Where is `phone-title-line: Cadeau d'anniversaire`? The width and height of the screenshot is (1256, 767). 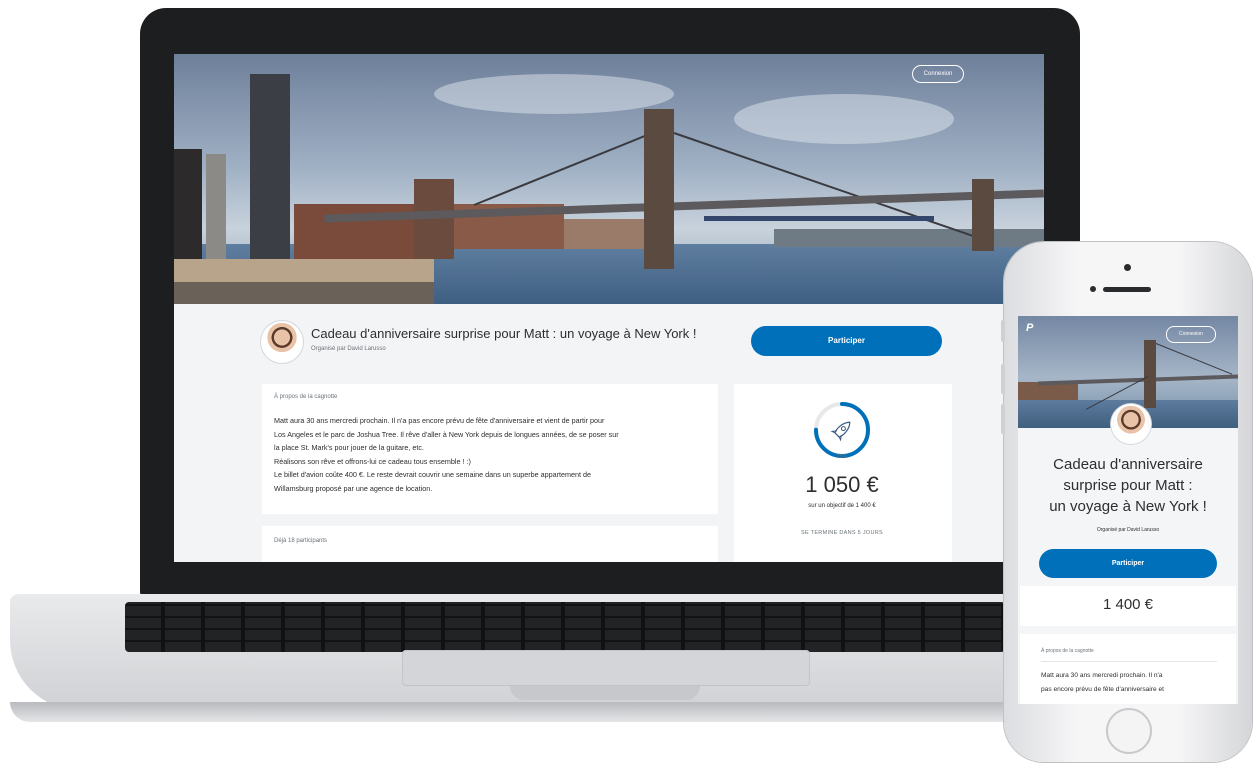 phone-title-line: Cadeau d'anniversaire is located at coordinates (1128, 464).